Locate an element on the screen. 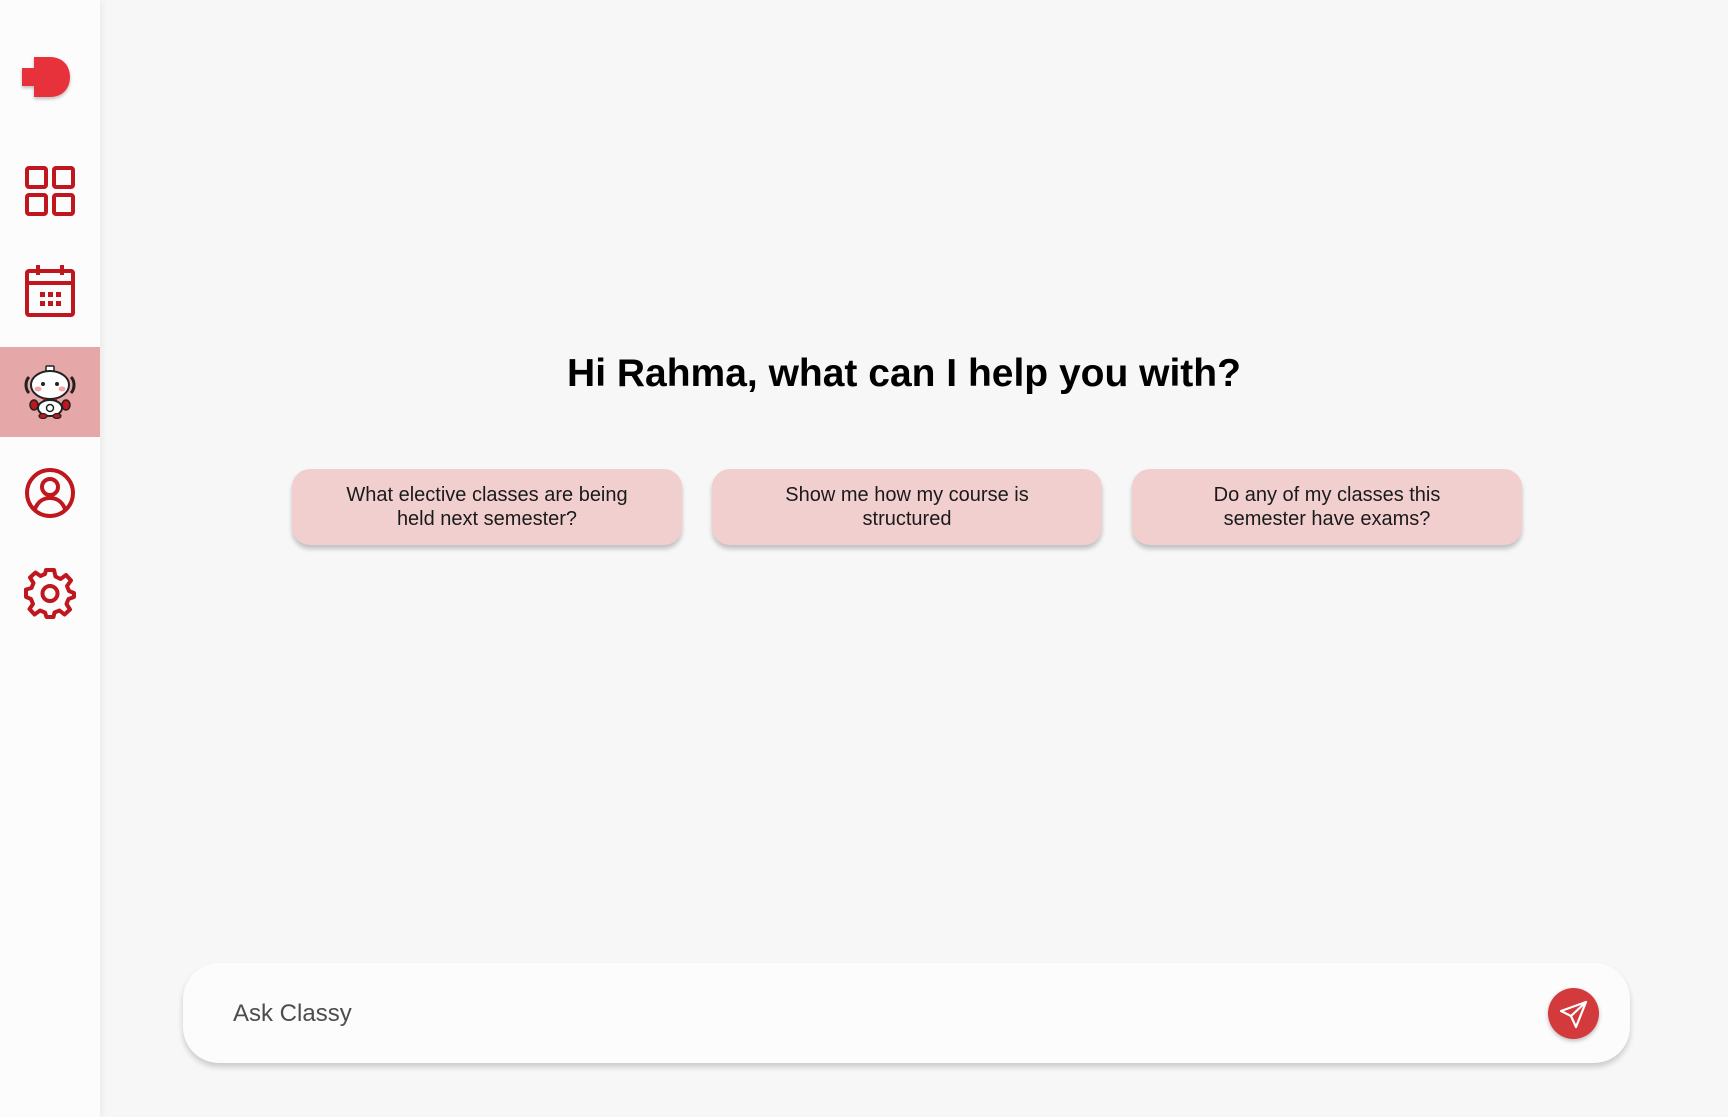 This screenshot has width=1728, height=1117. suggestion-chip: Show me how my course is structured is located at coordinates (907, 507).